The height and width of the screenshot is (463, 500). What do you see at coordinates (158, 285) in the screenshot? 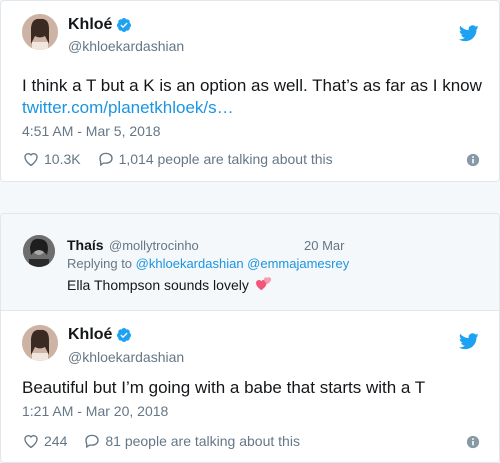
I see `reply-text-content: Ella Thompson sounds lovely` at bounding box center [158, 285].